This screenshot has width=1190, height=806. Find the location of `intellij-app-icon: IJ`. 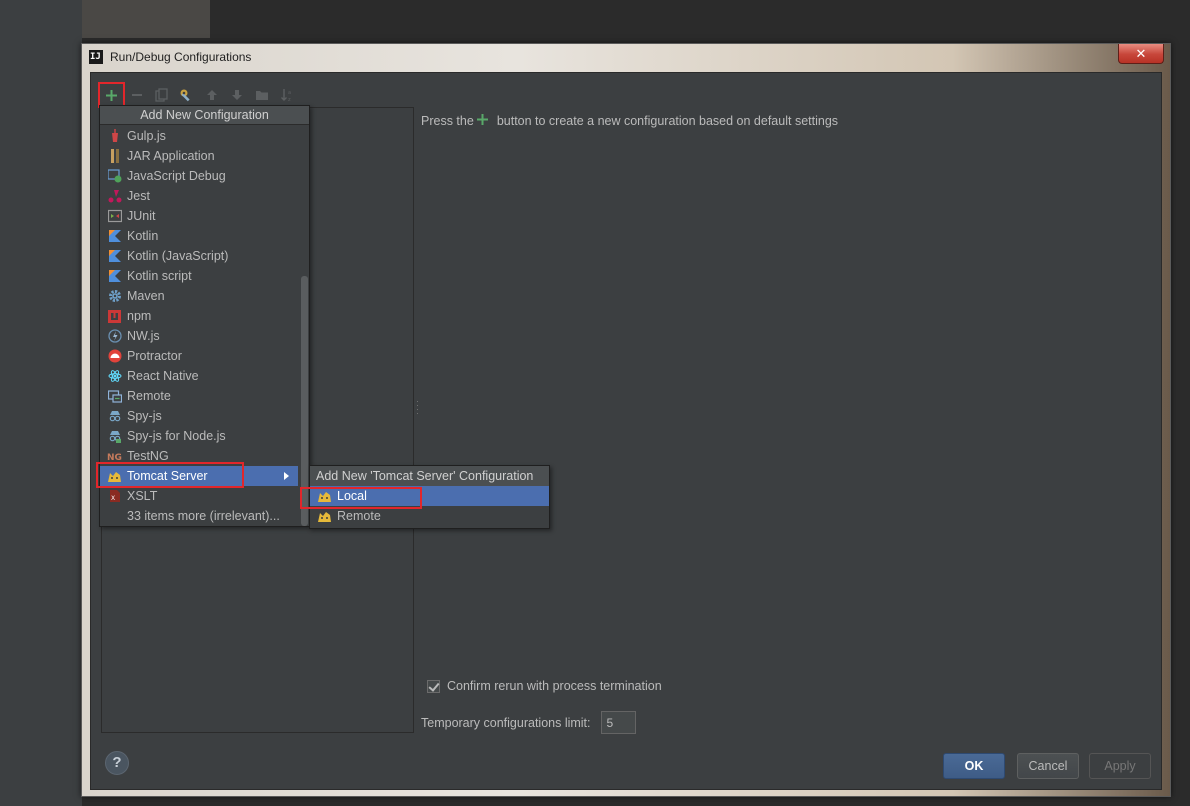

intellij-app-icon: IJ is located at coordinates (96, 57).